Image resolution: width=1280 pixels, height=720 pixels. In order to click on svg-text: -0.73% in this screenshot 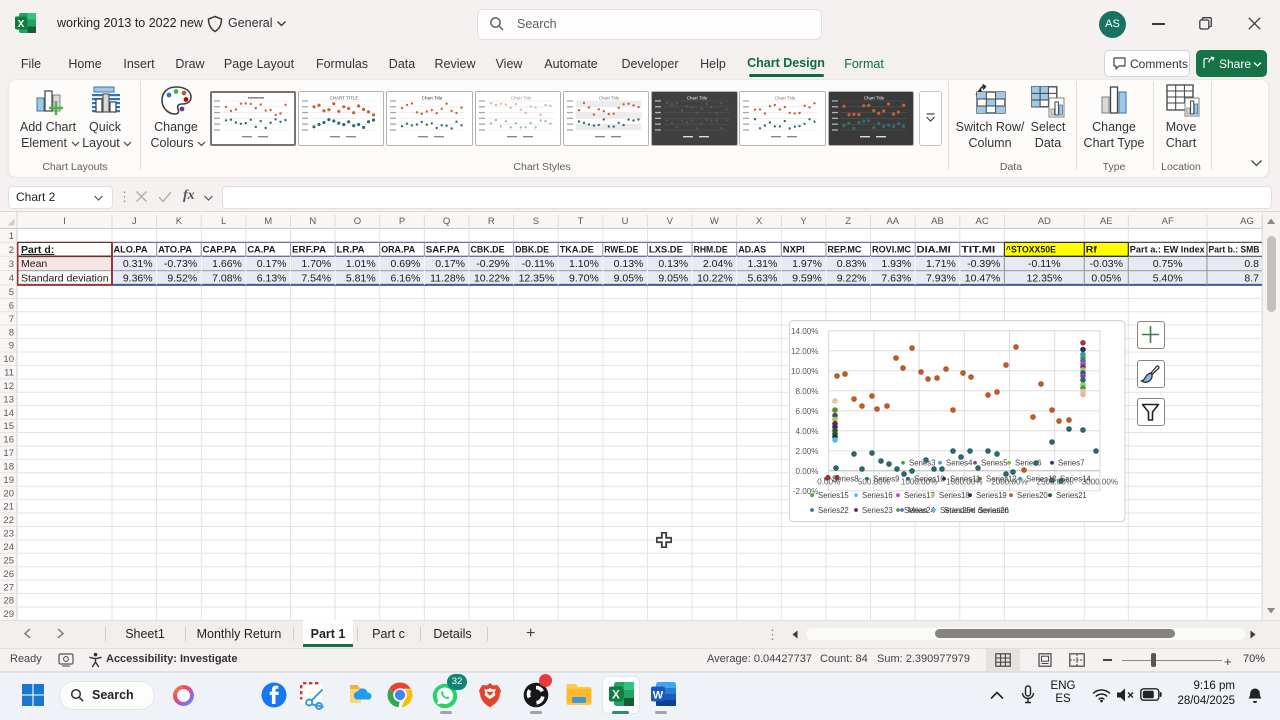, I will do `click(180, 264)`.